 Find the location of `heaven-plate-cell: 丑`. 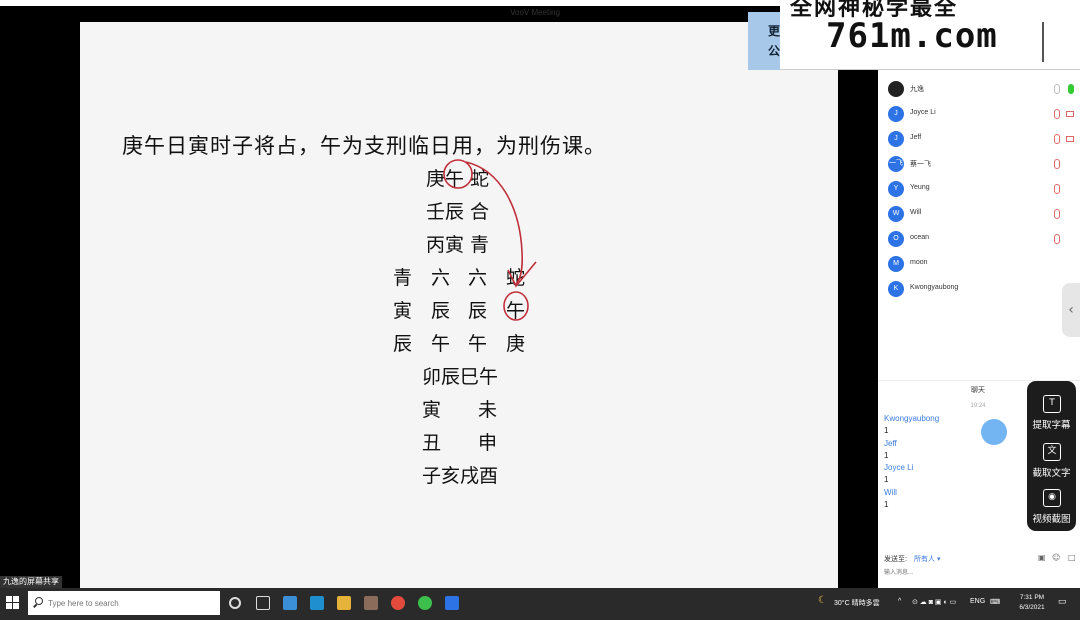

heaven-plate-cell: 丑 is located at coordinates (432, 443).